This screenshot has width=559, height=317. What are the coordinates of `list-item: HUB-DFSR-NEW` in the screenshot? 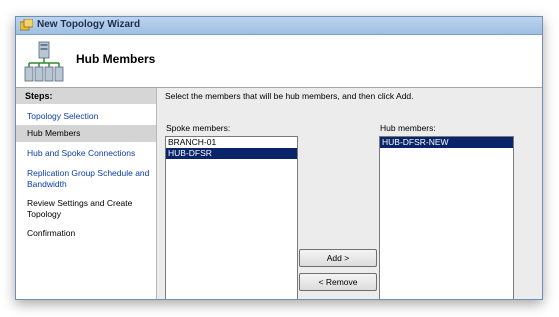 It's located at (446, 142).